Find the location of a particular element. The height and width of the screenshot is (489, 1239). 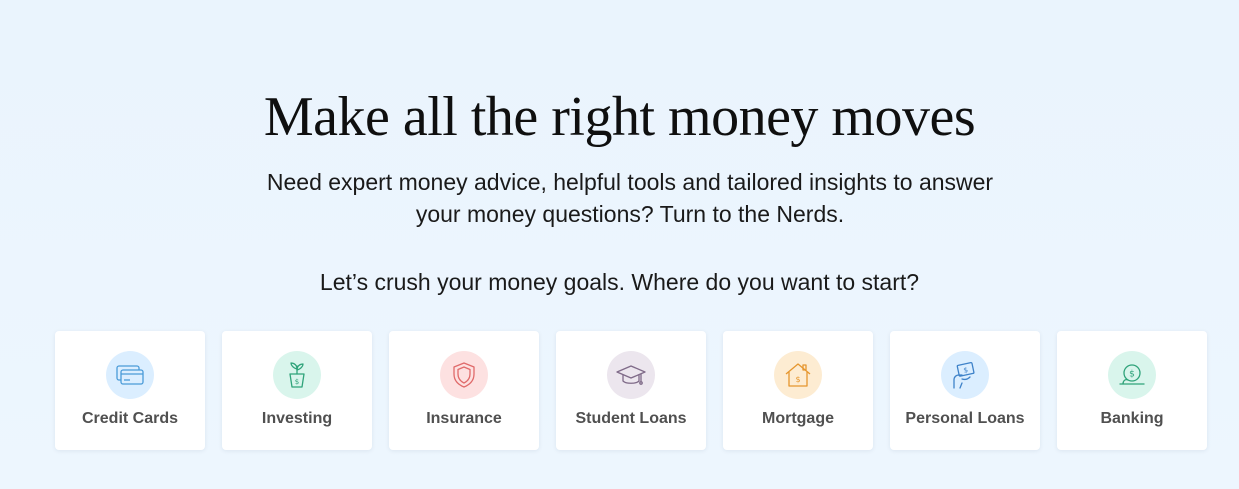

category-card-mortgage: $ Mortgage is located at coordinates (798, 390).